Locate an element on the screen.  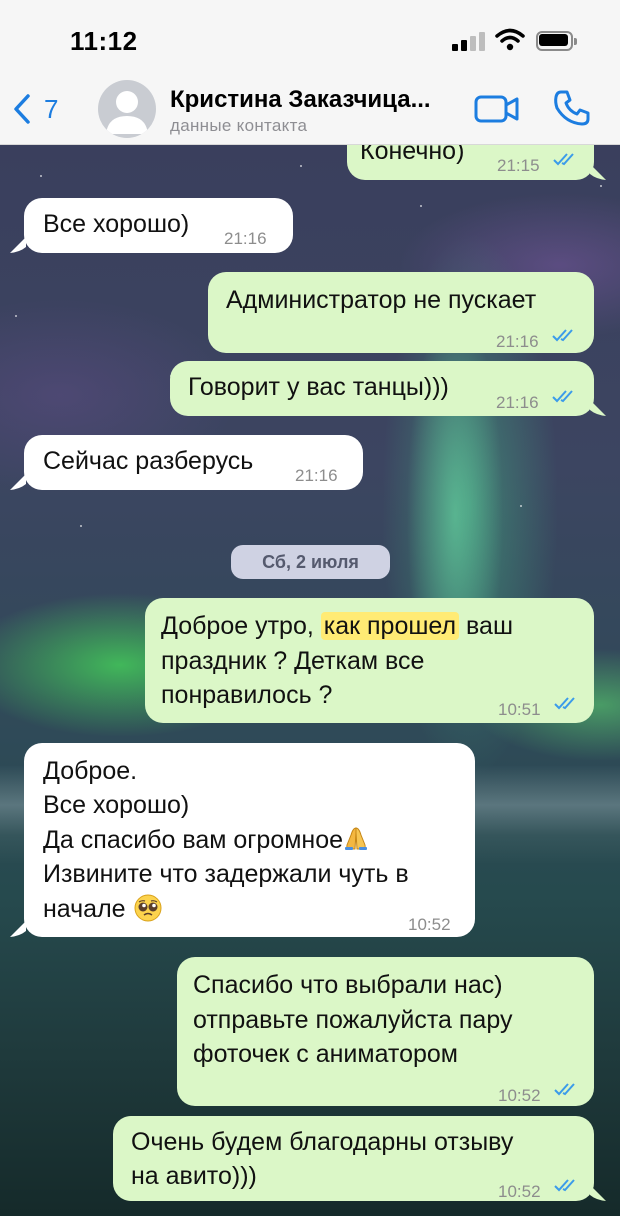
message-text-line: праздник ? Деткам все is located at coordinates (293, 661).